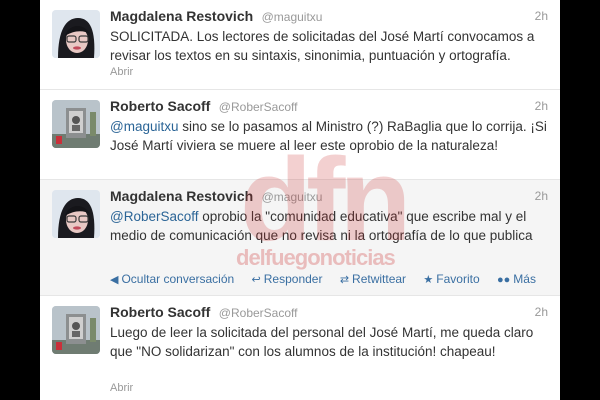 The image size is (600, 400). I want to click on retweet-button: ⇄ Retwittear, so click(373, 279).